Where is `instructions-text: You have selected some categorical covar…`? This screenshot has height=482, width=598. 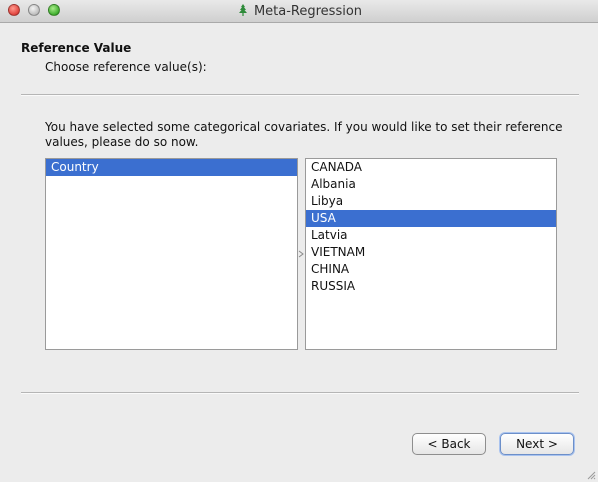 instructions-text: You have selected some categorical covar… is located at coordinates (304, 134).